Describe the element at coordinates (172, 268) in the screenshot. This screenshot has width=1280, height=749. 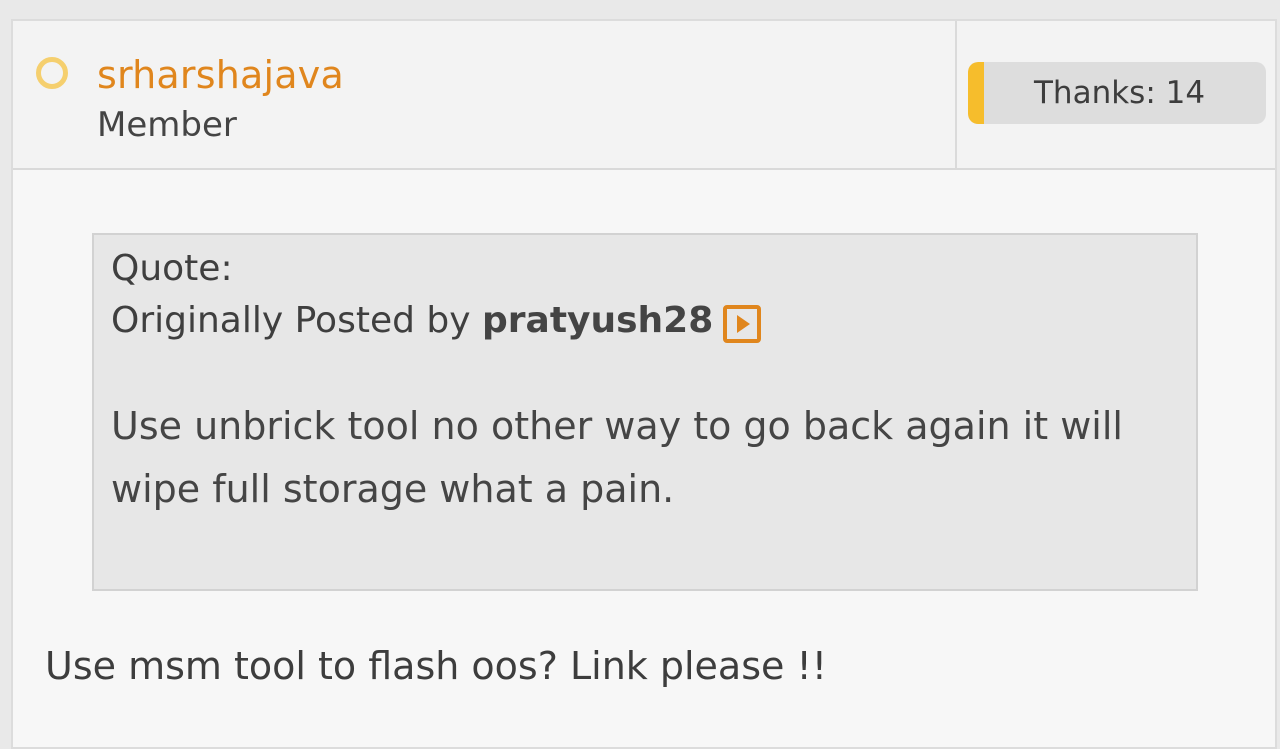
I see `quote-label: Quote:` at that location.